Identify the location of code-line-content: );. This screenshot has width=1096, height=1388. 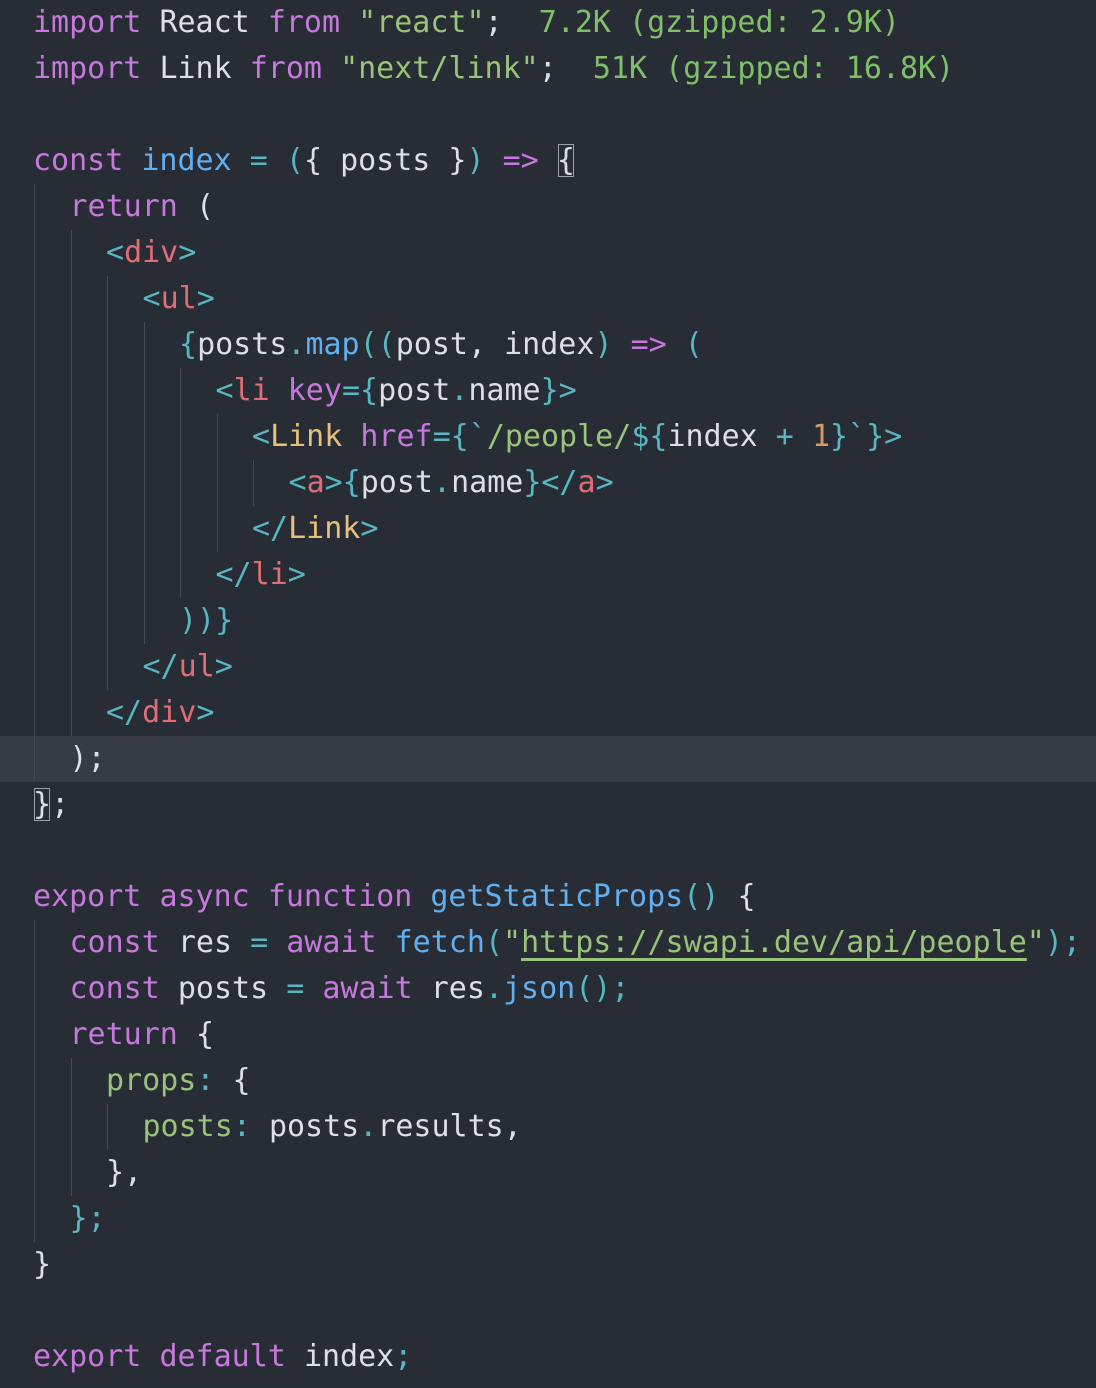
(88, 759).